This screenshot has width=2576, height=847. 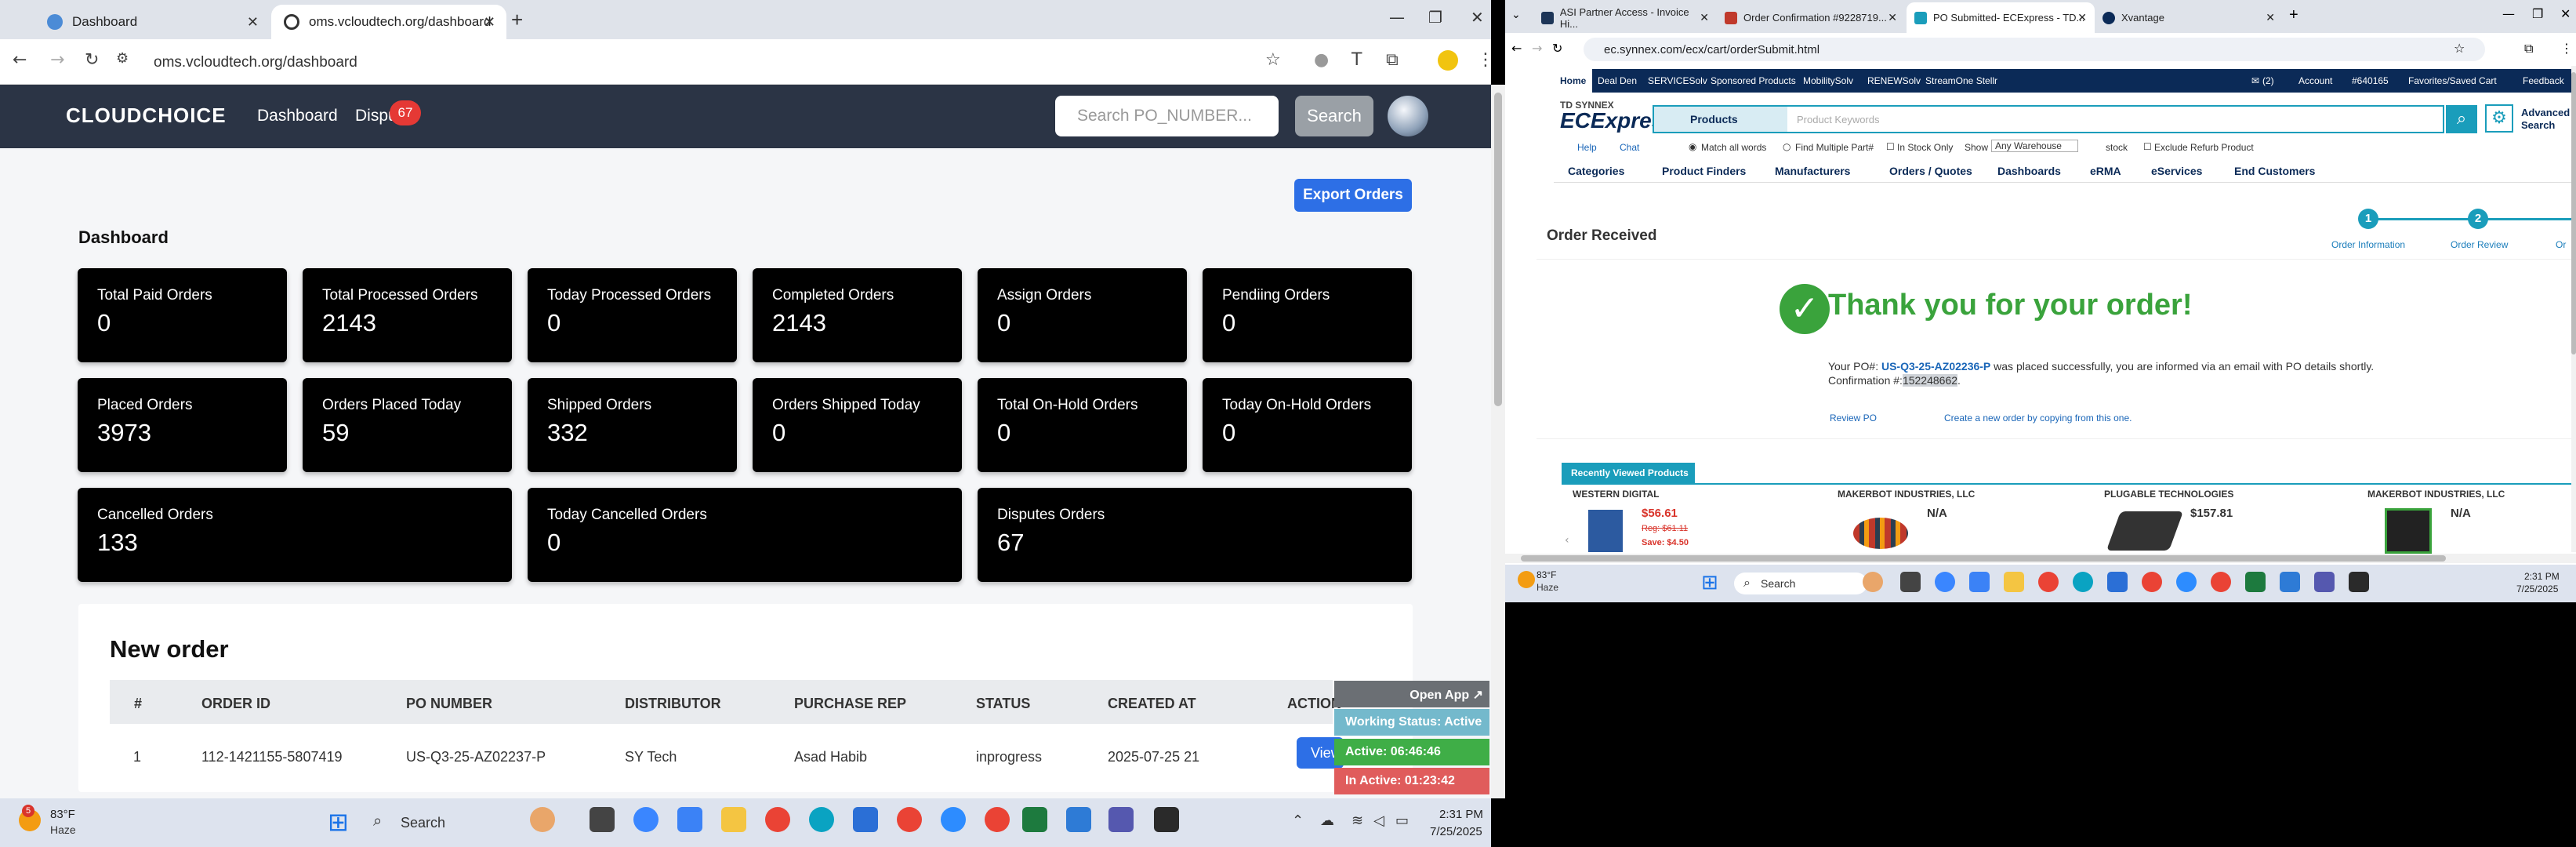 I want to click on horizontal-scrollbar, so click(x=2041, y=558).